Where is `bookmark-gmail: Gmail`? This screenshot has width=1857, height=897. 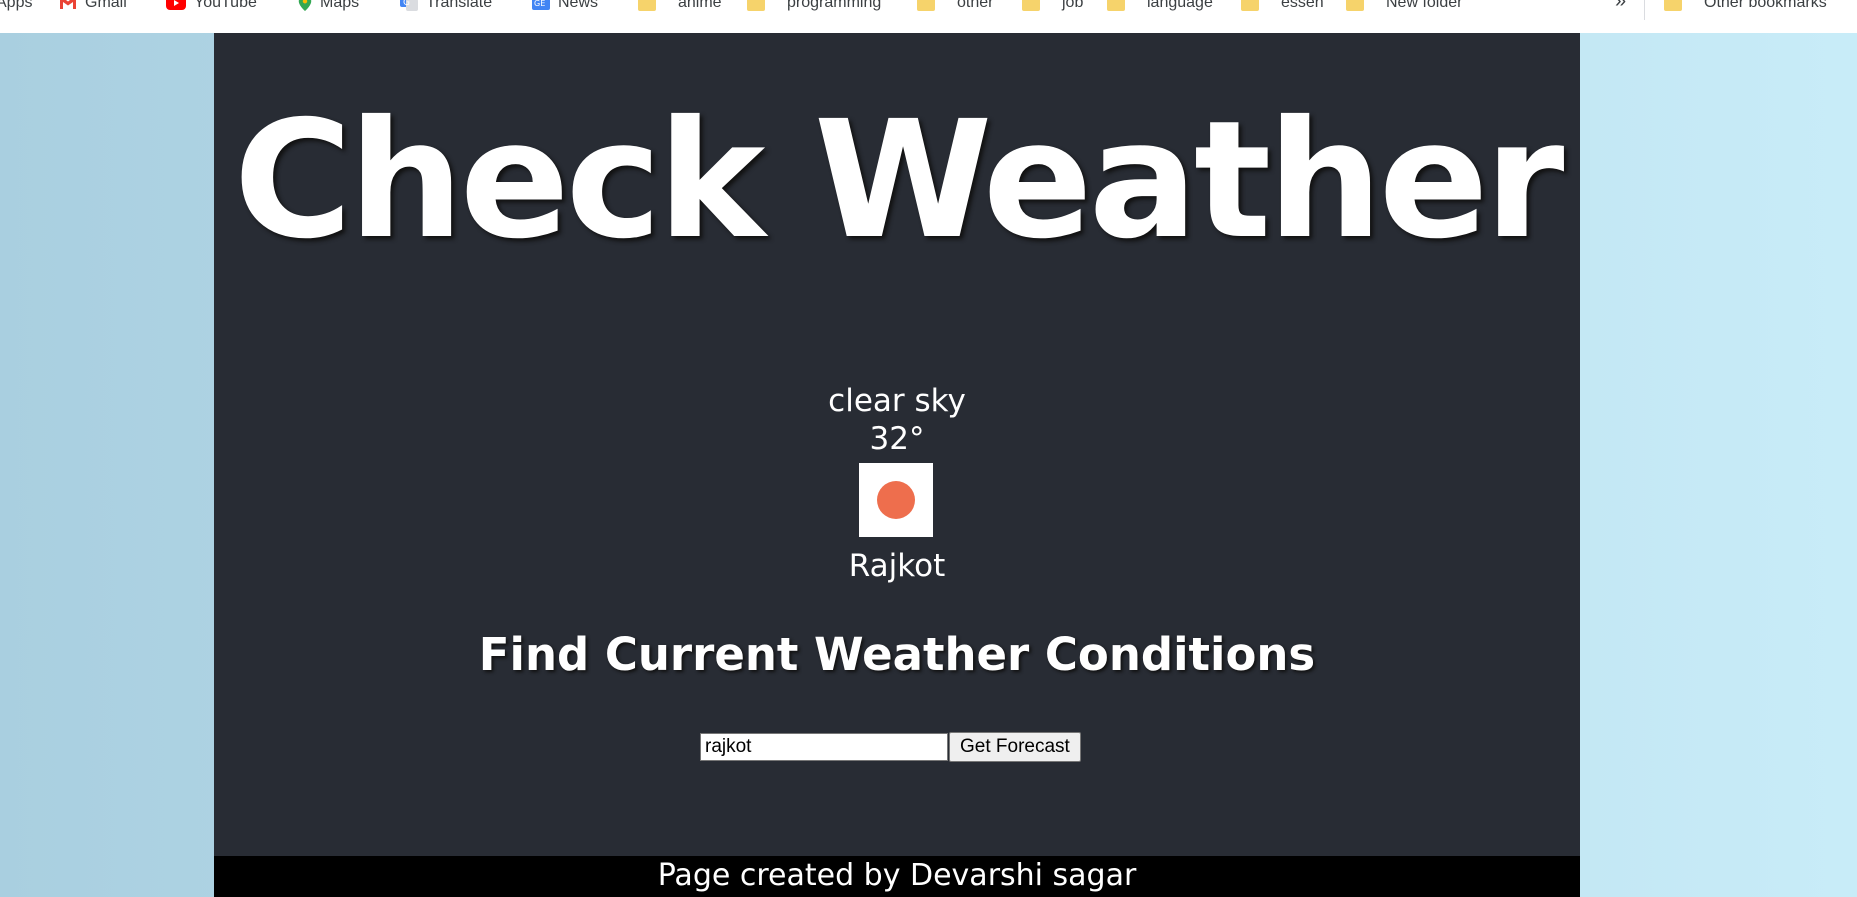
bookmark-gmail: Gmail is located at coordinates (93, 7).